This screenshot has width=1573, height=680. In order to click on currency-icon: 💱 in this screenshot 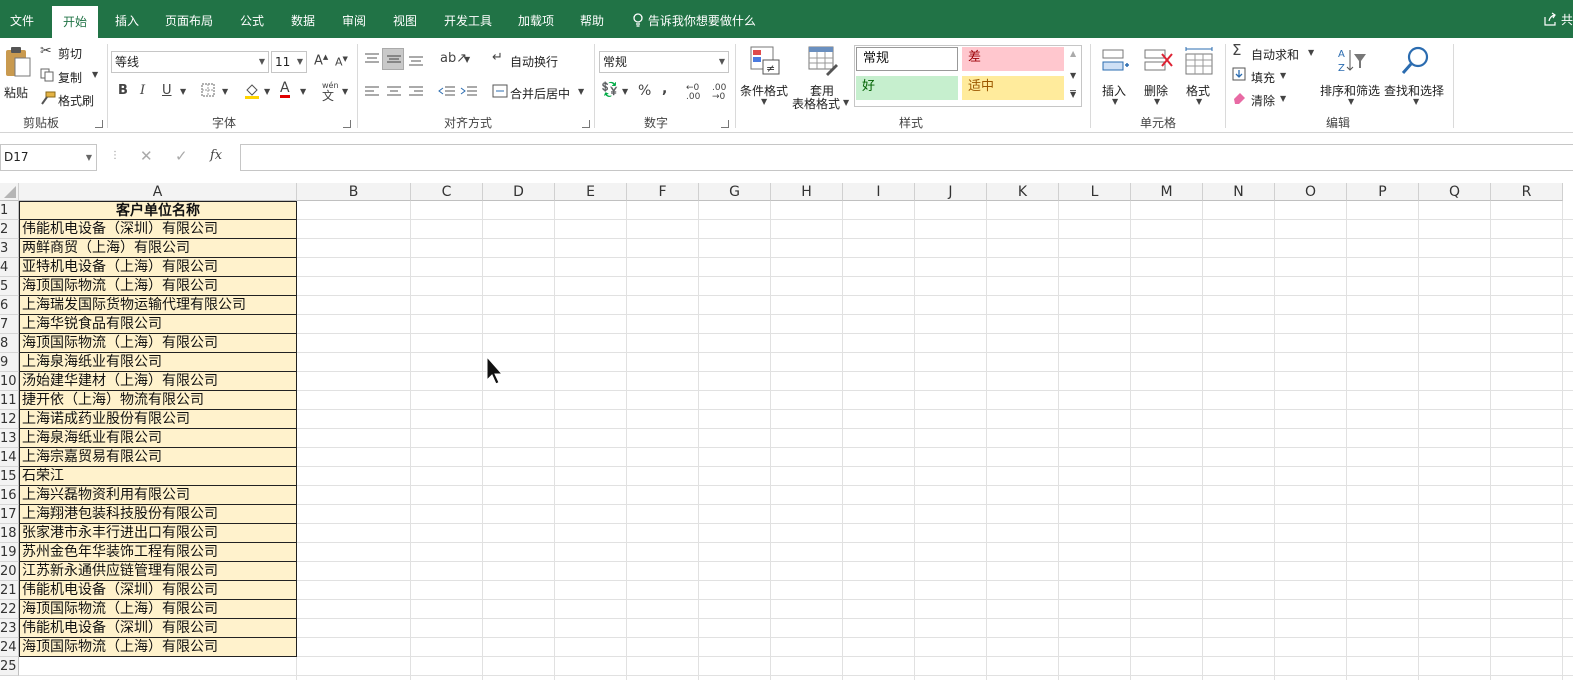, I will do `click(609, 90)`.